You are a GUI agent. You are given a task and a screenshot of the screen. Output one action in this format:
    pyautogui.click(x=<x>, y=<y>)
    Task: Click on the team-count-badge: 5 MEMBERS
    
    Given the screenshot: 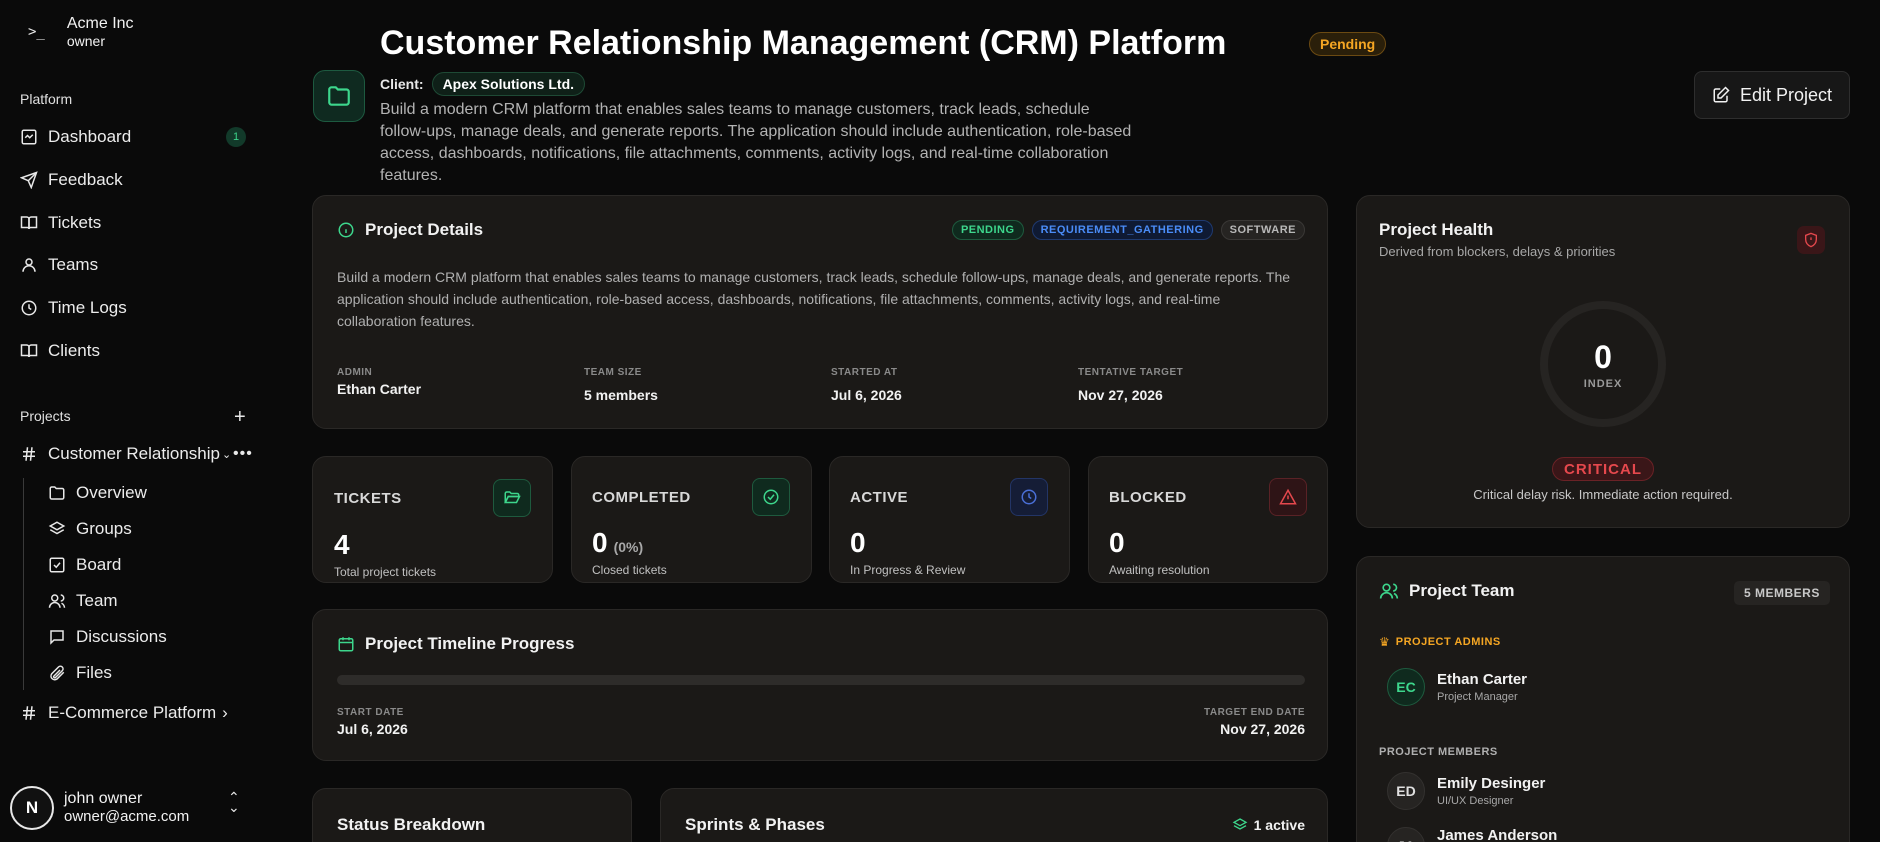 What is the action you would take?
    pyautogui.click(x=1782, y=593)
    